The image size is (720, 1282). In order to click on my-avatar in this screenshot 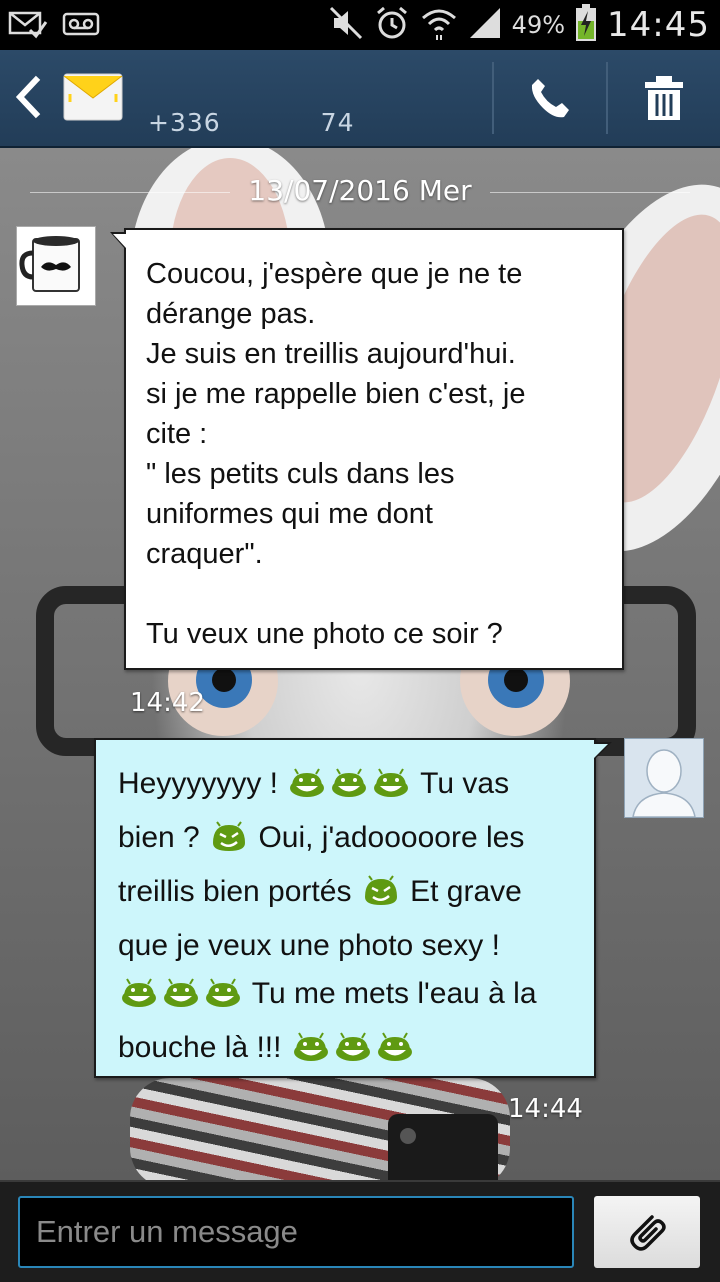, I will do `click(664, 778)`.